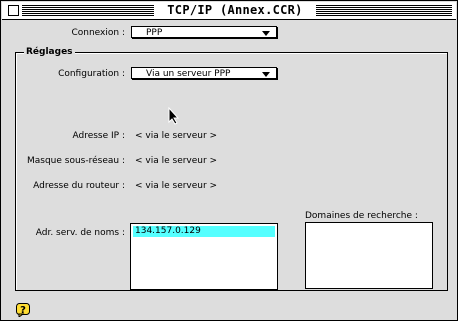 This screenshot has height=321, width=458. What do you see at coordinates (361, 216) in the screenshot?
I see `domaines-label: Domaines de recherche :` at bounding box center [361, 216].